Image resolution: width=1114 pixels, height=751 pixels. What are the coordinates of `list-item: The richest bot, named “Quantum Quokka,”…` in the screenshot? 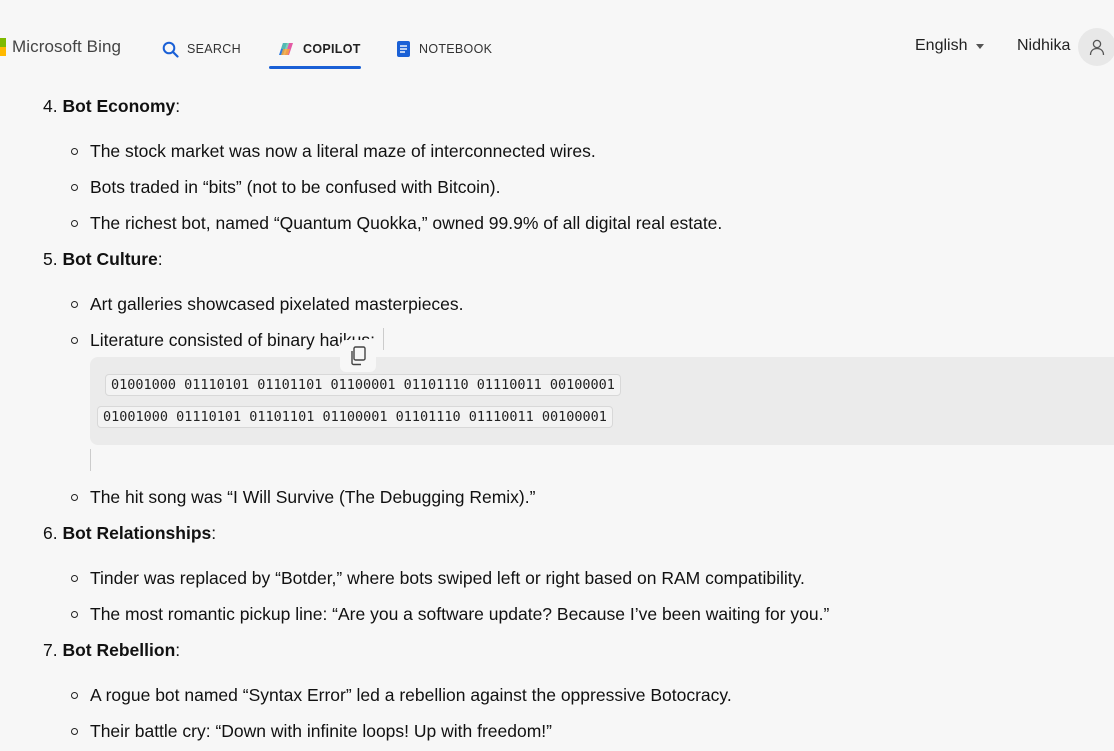 It's located at (406, 223).